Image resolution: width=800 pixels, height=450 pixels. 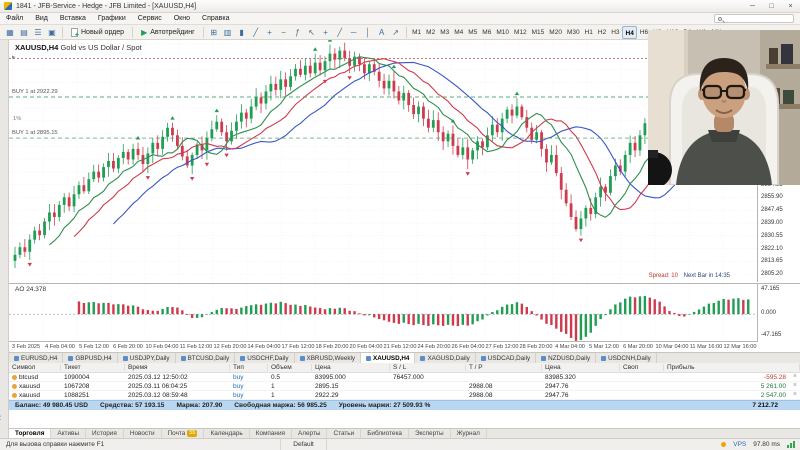 What do you see at coordinates (388, 358) in the screenshot?
I see `chart-tab: XAUUSD,H4` at bounding box center [388, 358].